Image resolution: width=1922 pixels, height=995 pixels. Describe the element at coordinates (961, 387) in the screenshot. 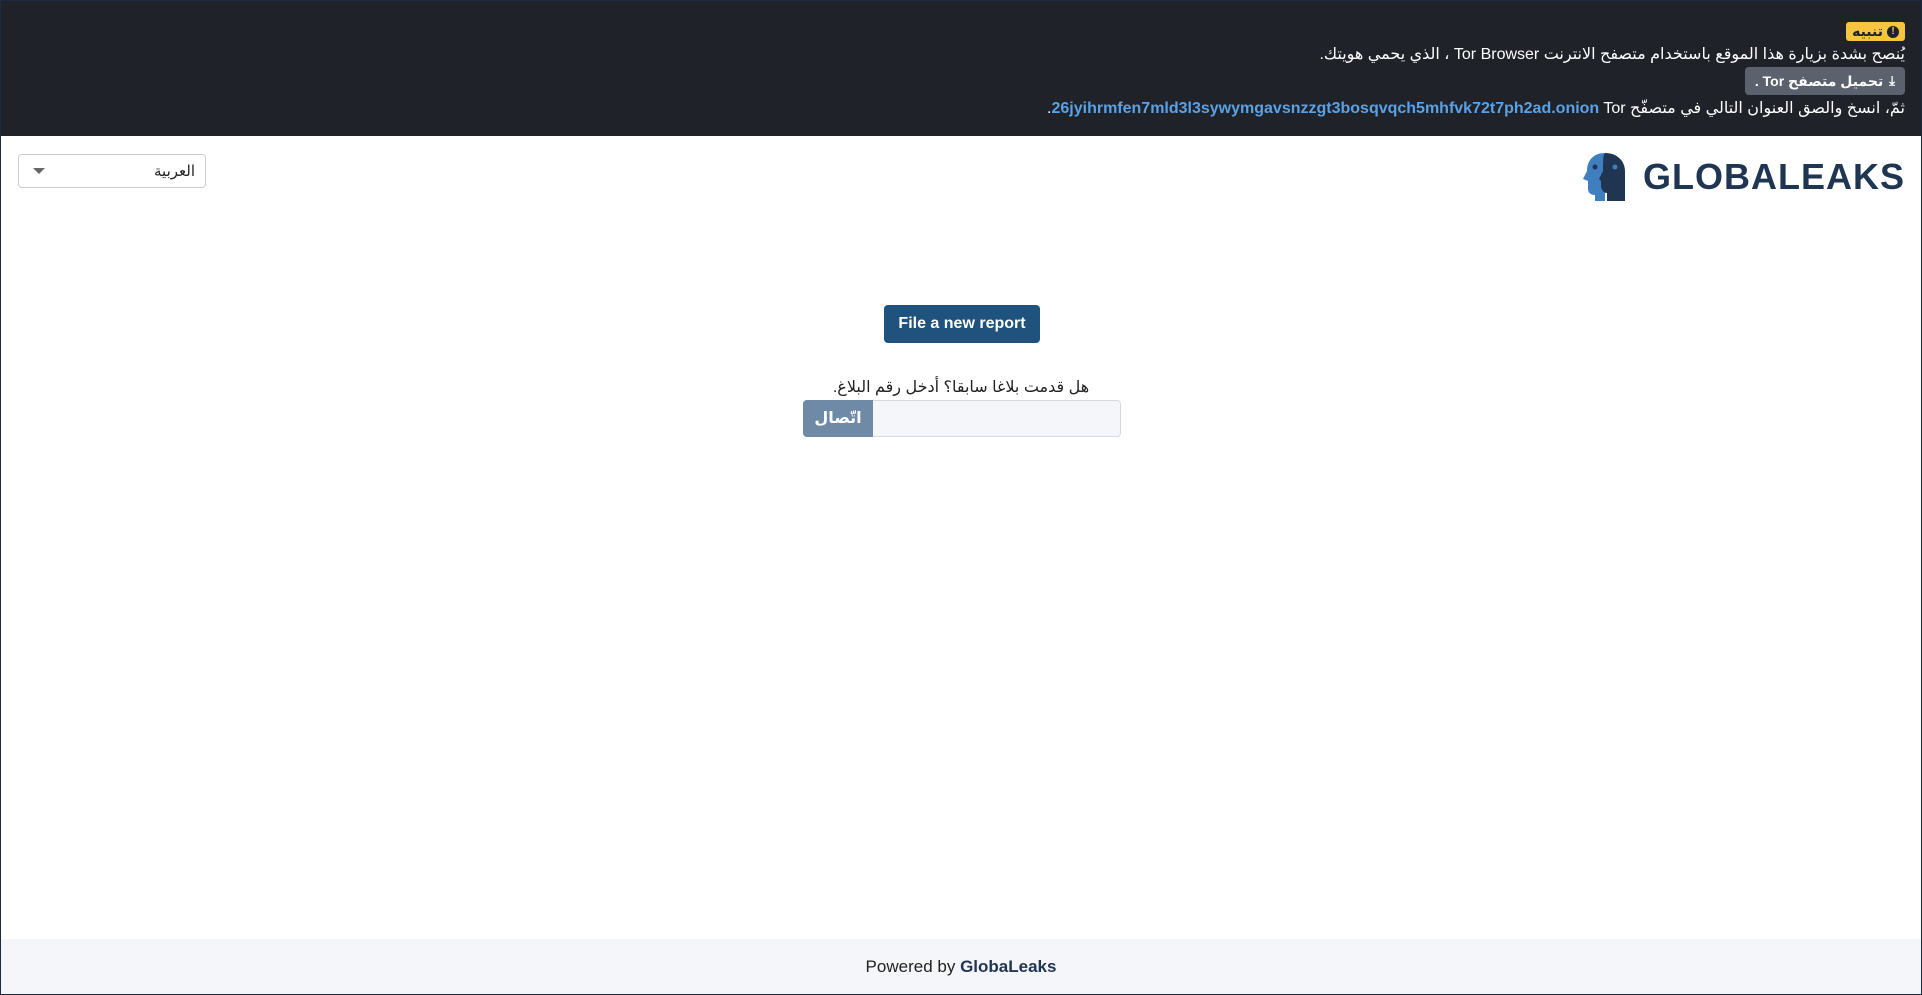

I see `receipt-prompt: هل قدمت بلاغا سابقا؟ أدخل رقم البلاغ.` at that location.